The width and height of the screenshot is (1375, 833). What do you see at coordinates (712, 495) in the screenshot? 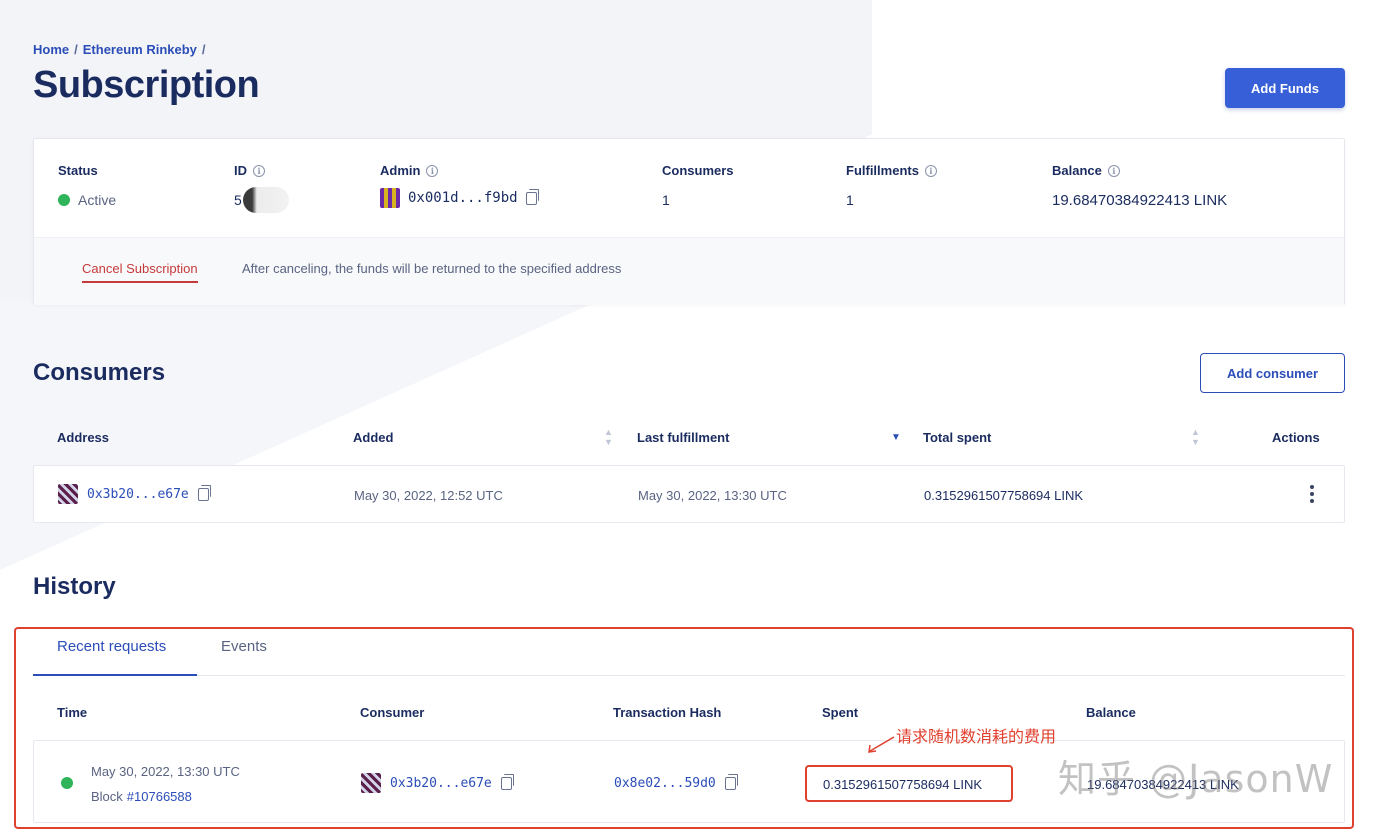
I see `last-fulfillment-cell: May 30, 2022, 13:30 UTC` at bounding box center [712, 495].